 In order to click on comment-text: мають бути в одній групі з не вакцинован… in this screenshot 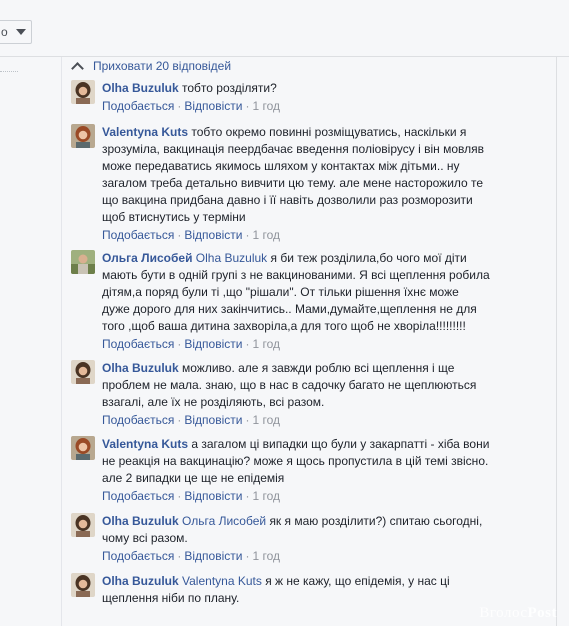, I will do `click(296, 275)`.